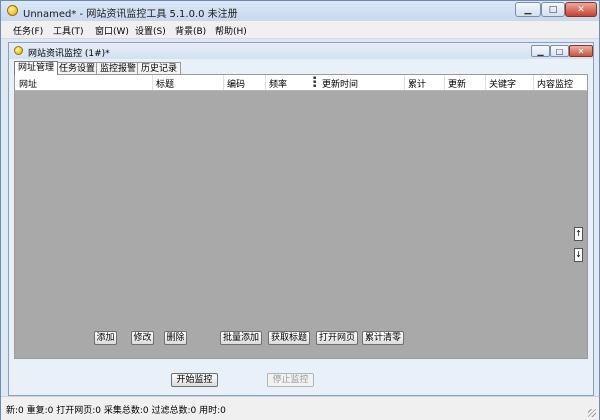 The height and width of the screenshot is (420, 600). What do you see at coordinates (142, 338) in the screenshot?
I see `edit-button: 修改` at bounding box center [142, 338].